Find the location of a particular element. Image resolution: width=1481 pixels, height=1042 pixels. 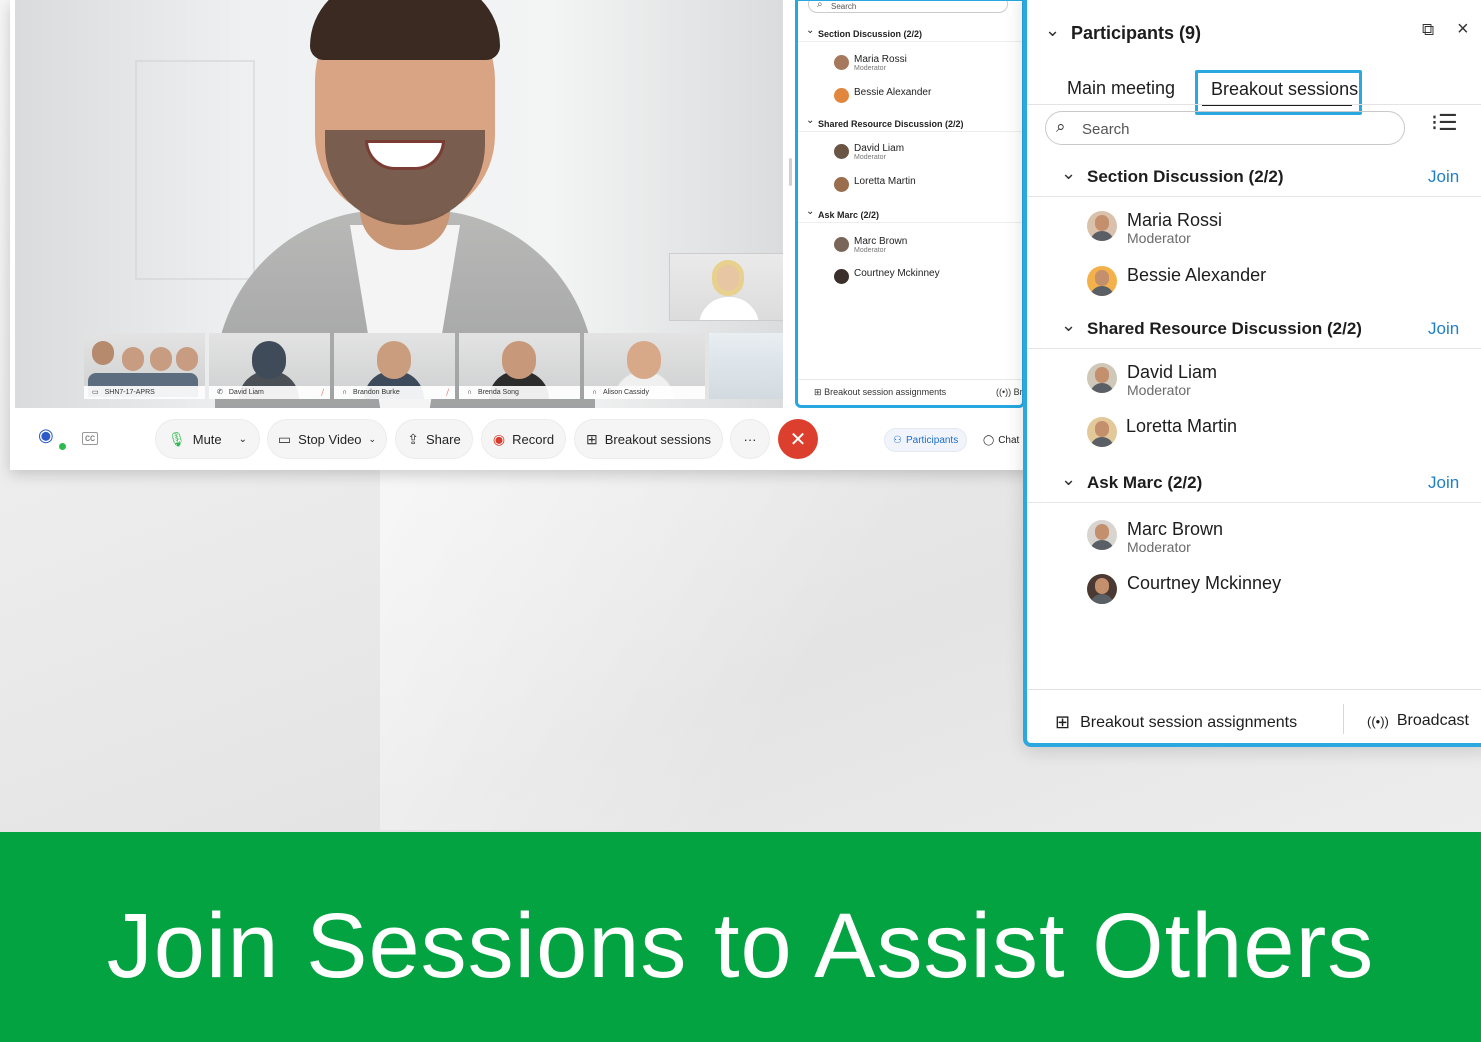

mute-label: Mute is located at coordinates (207, 439).